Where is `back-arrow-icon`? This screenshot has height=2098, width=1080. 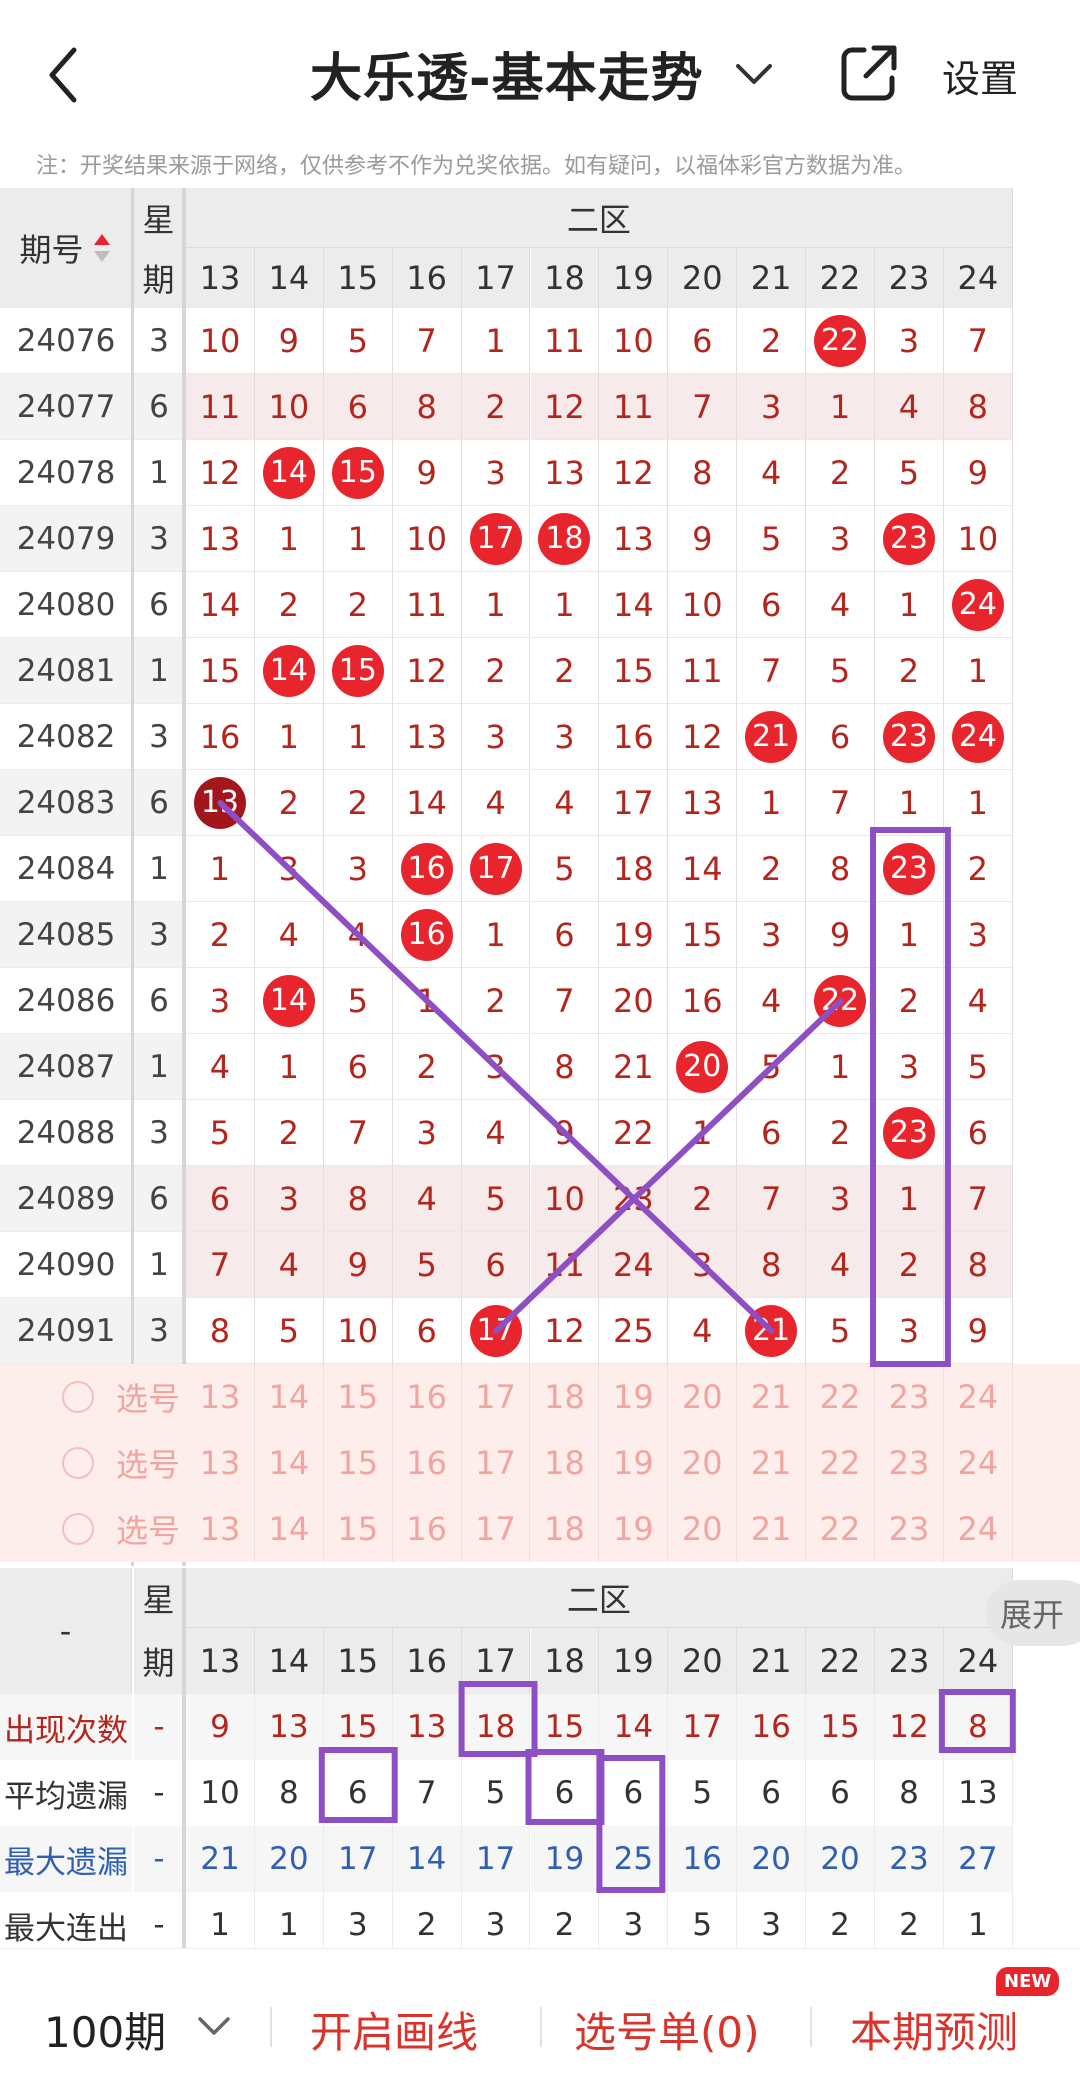 back-arrow-icon is located at coordinates (65, 75).